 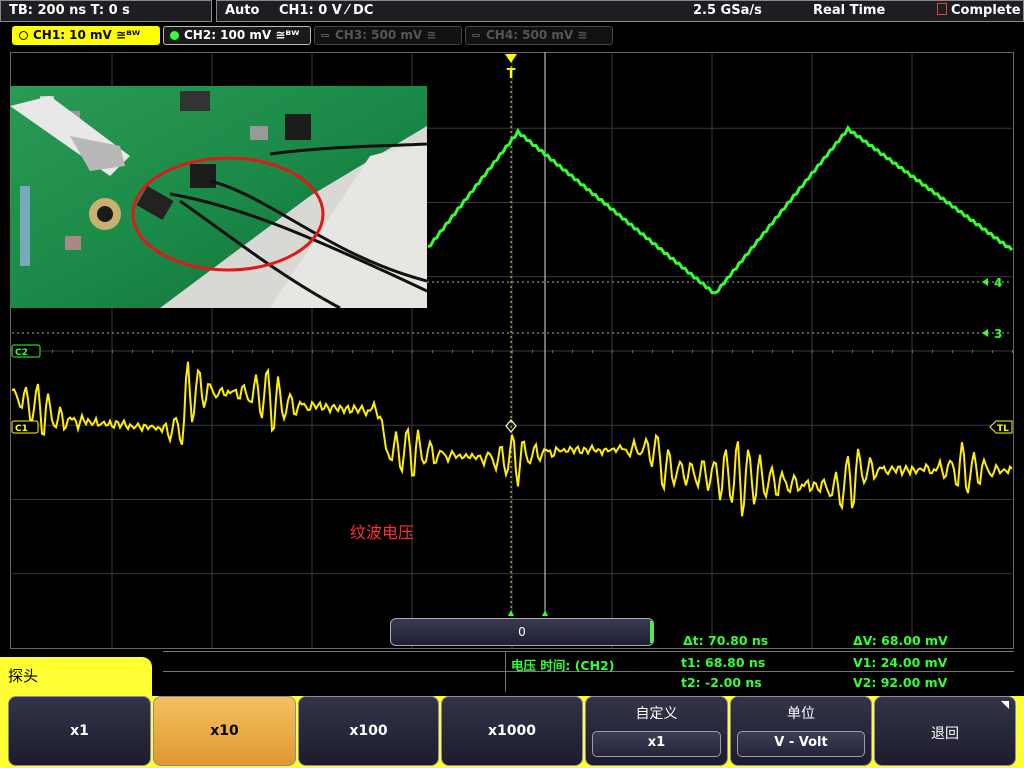 I want to click on ripple-voltage-annotation: 纹波电压, so click(x=382, y=532).